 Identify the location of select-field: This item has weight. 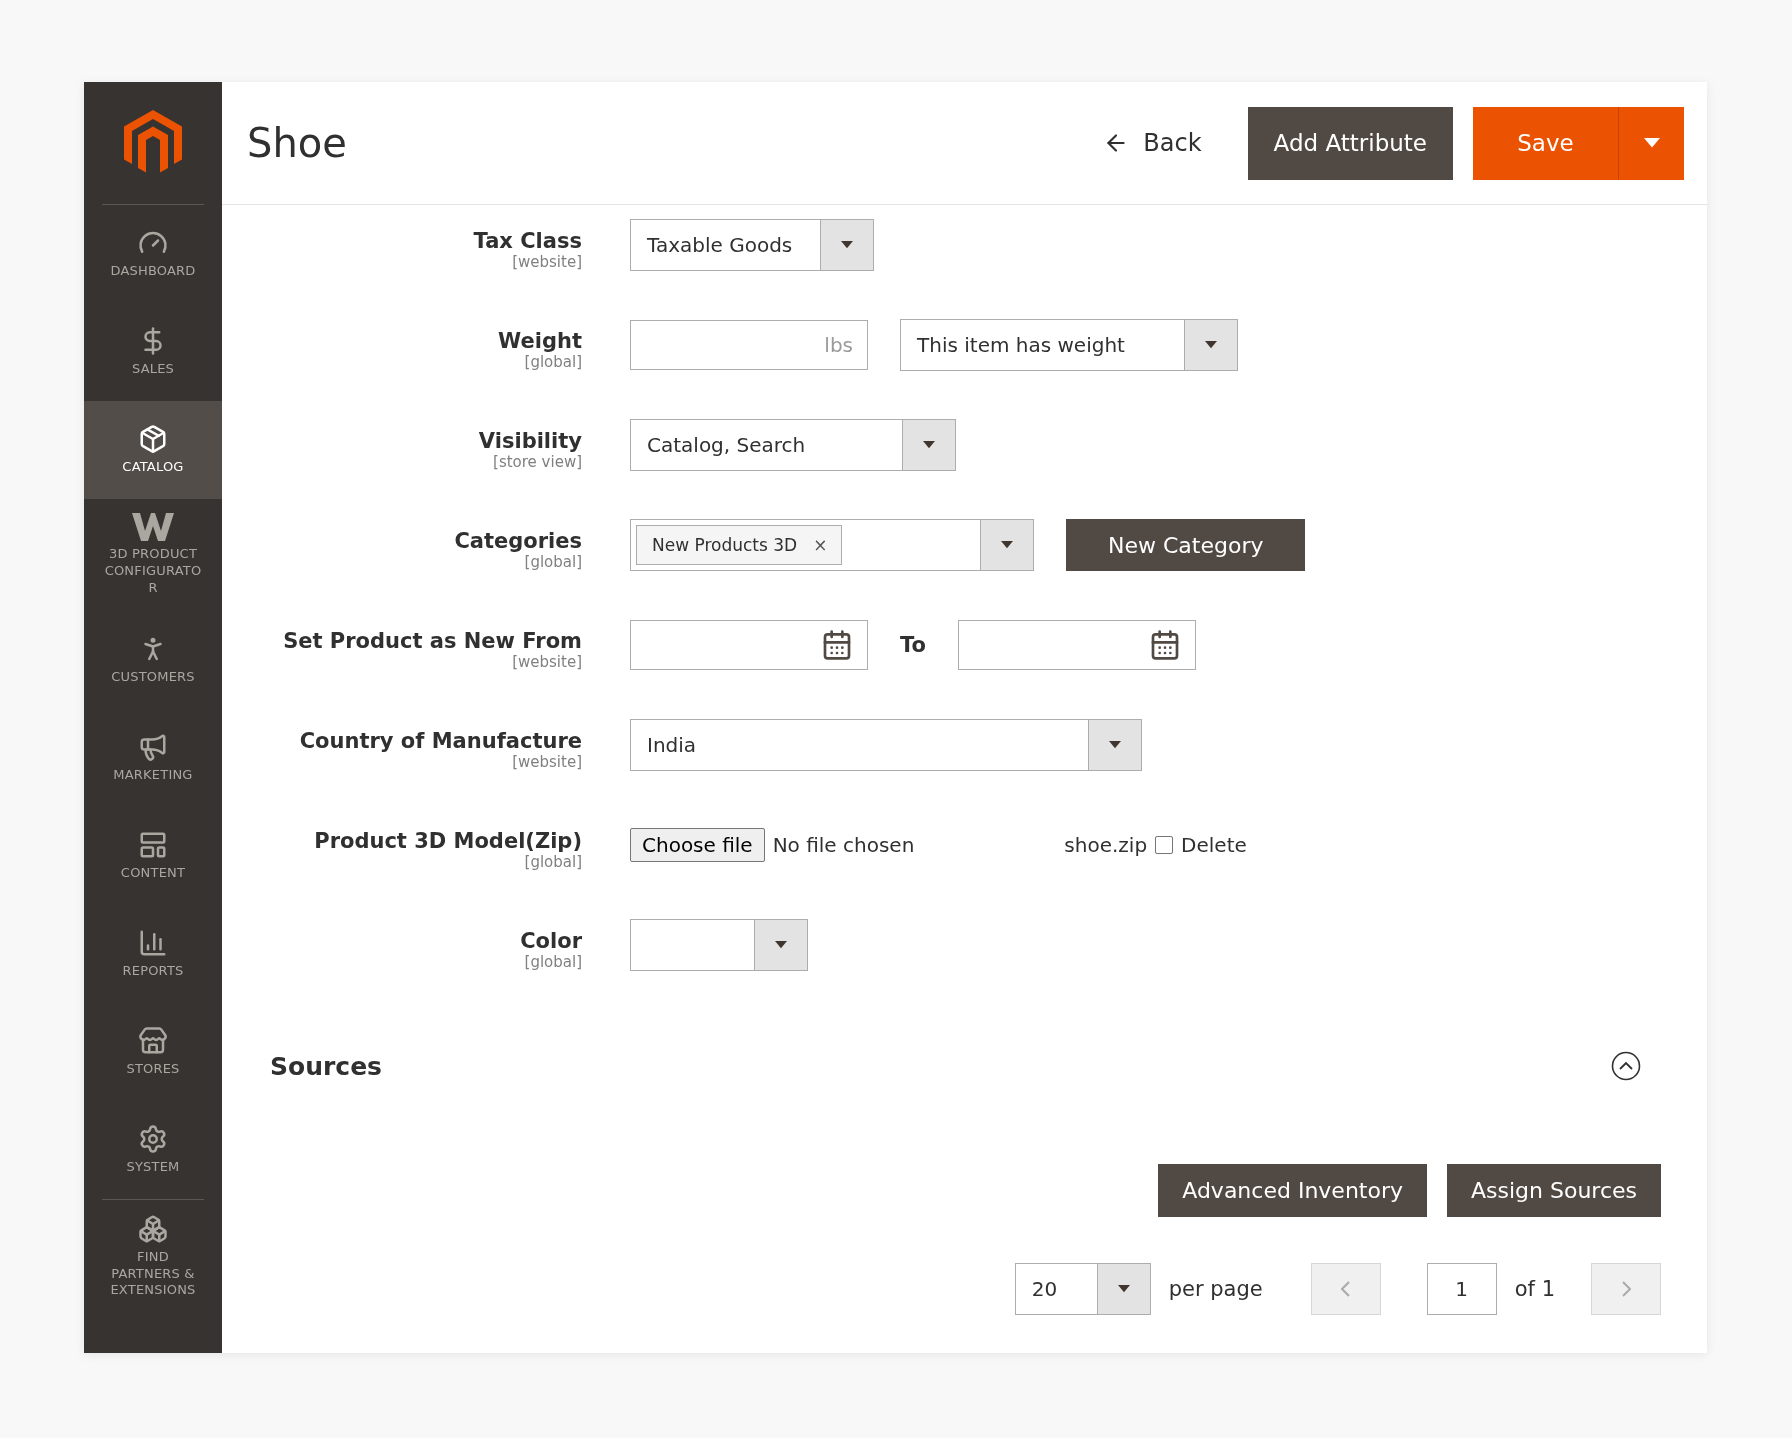
(1069, 345).